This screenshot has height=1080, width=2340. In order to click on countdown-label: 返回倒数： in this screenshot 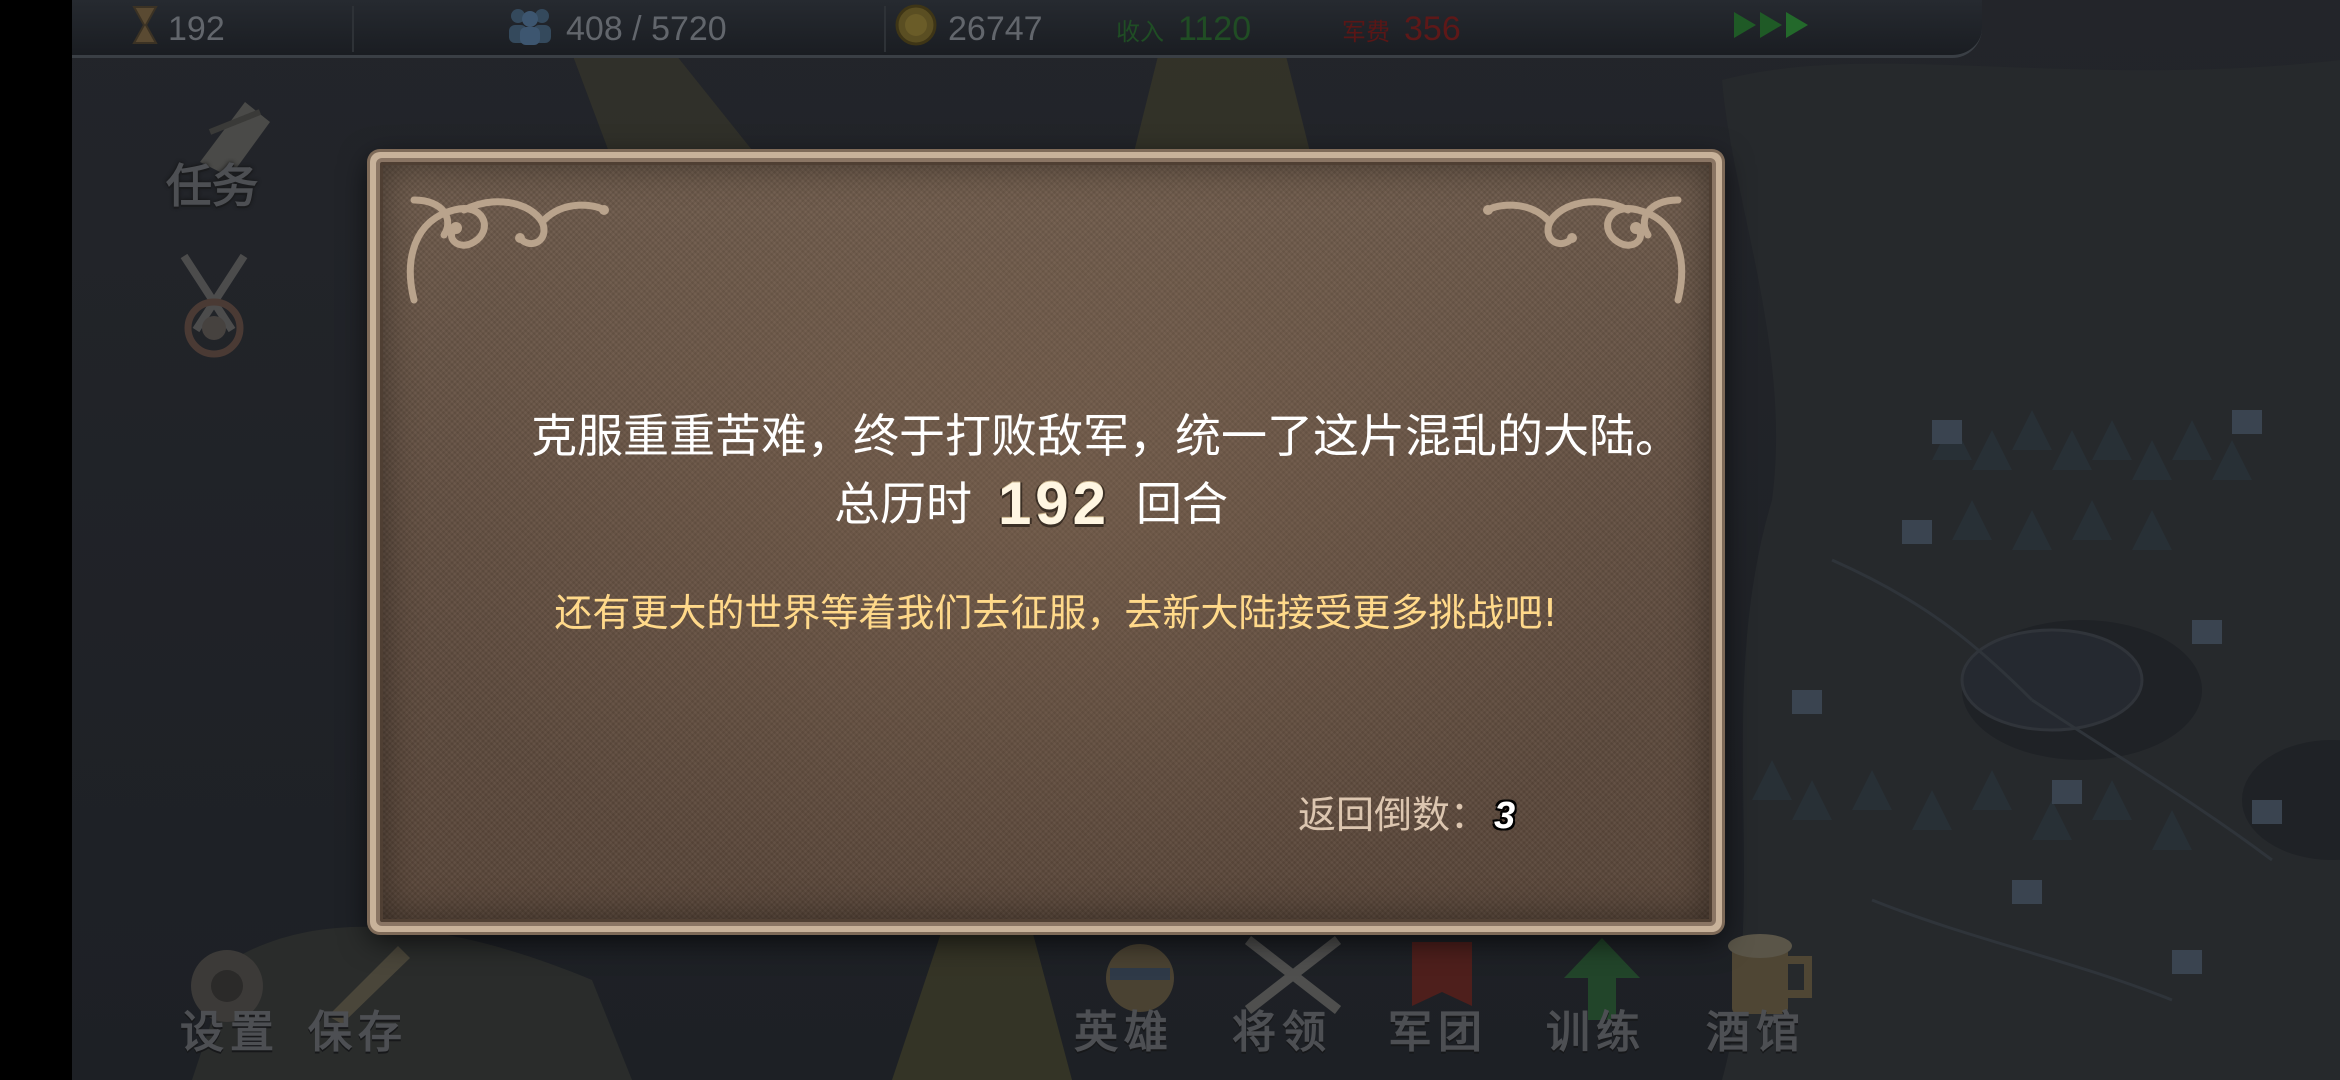, I will do `click(1393, 815)`.